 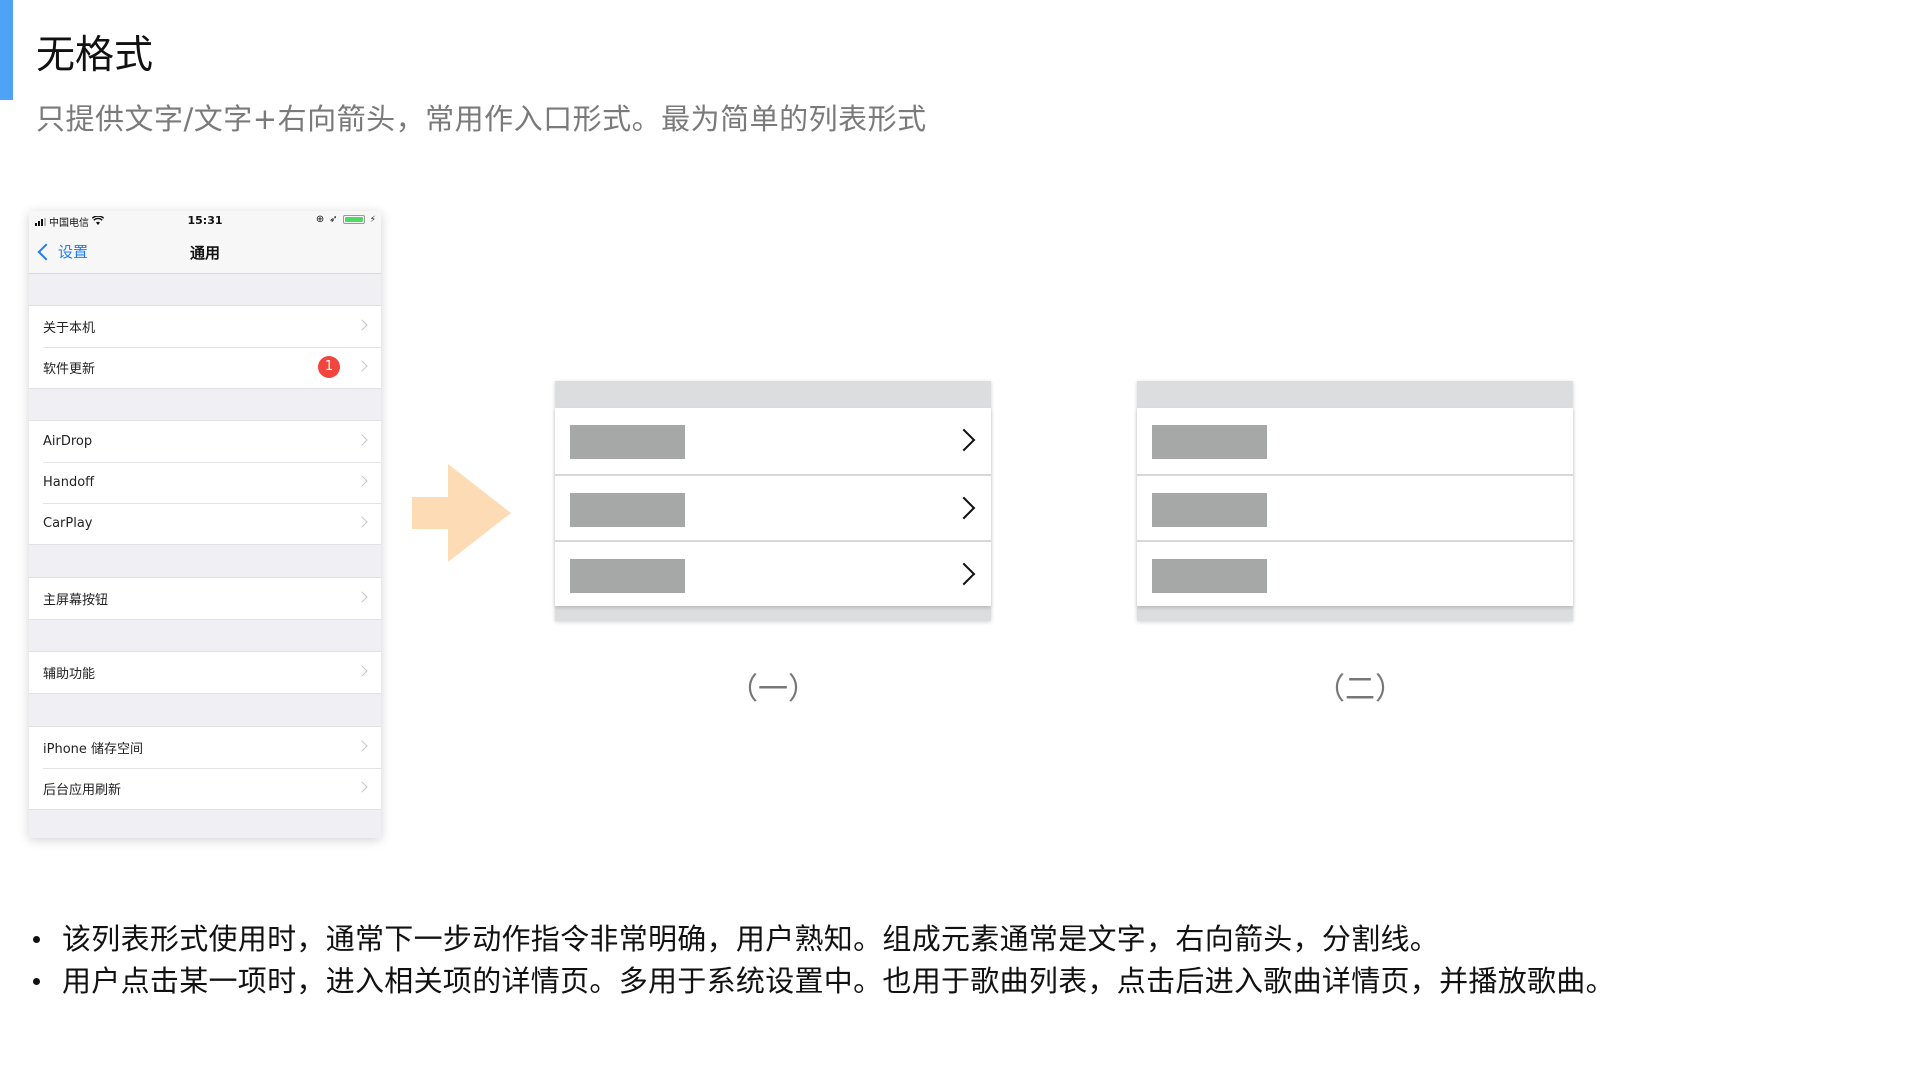 I want to click on wireframe-caption: （一）, so click(x=773, y=689).